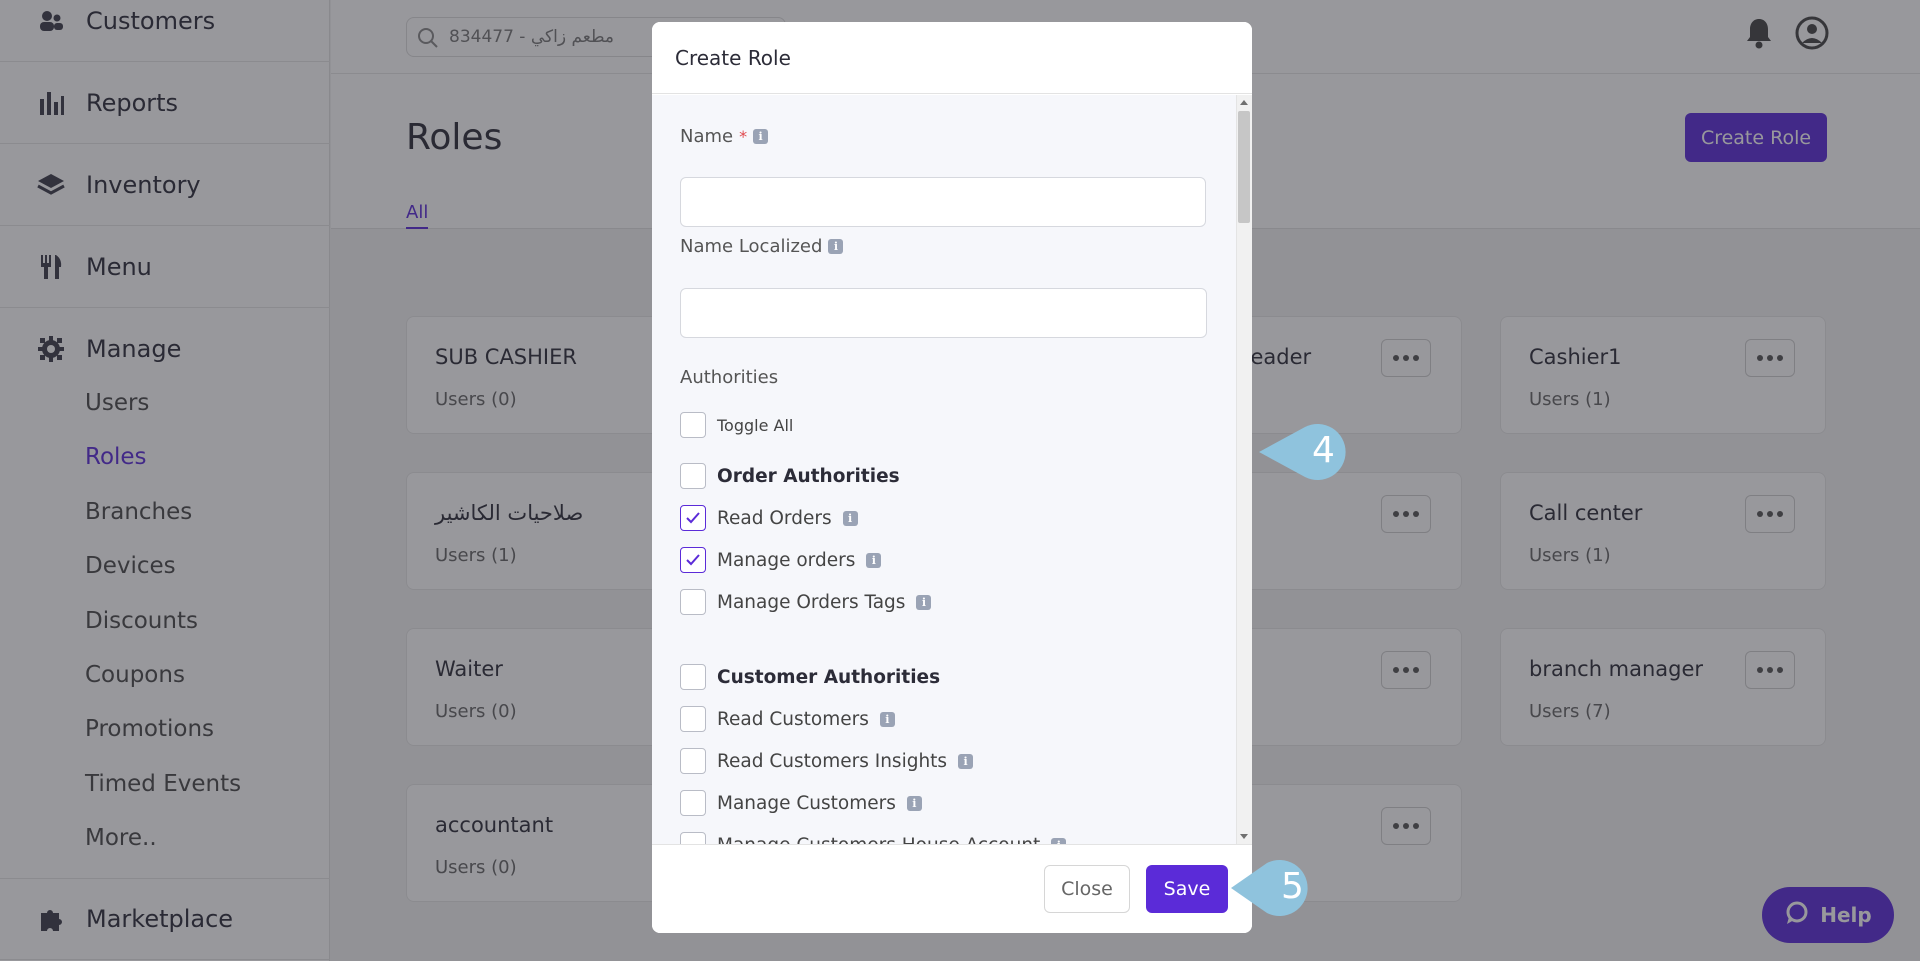 This screenshot has width=1920, height=961. I want to click on toggle-all-label: Toggle All, so click(755, 425).